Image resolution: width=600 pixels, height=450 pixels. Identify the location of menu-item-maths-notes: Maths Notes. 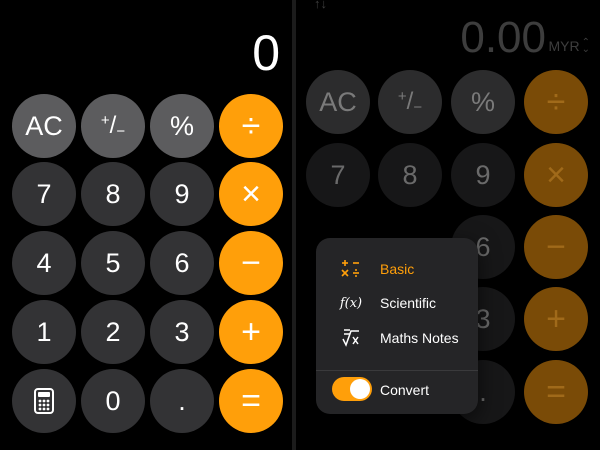
(397, 338).